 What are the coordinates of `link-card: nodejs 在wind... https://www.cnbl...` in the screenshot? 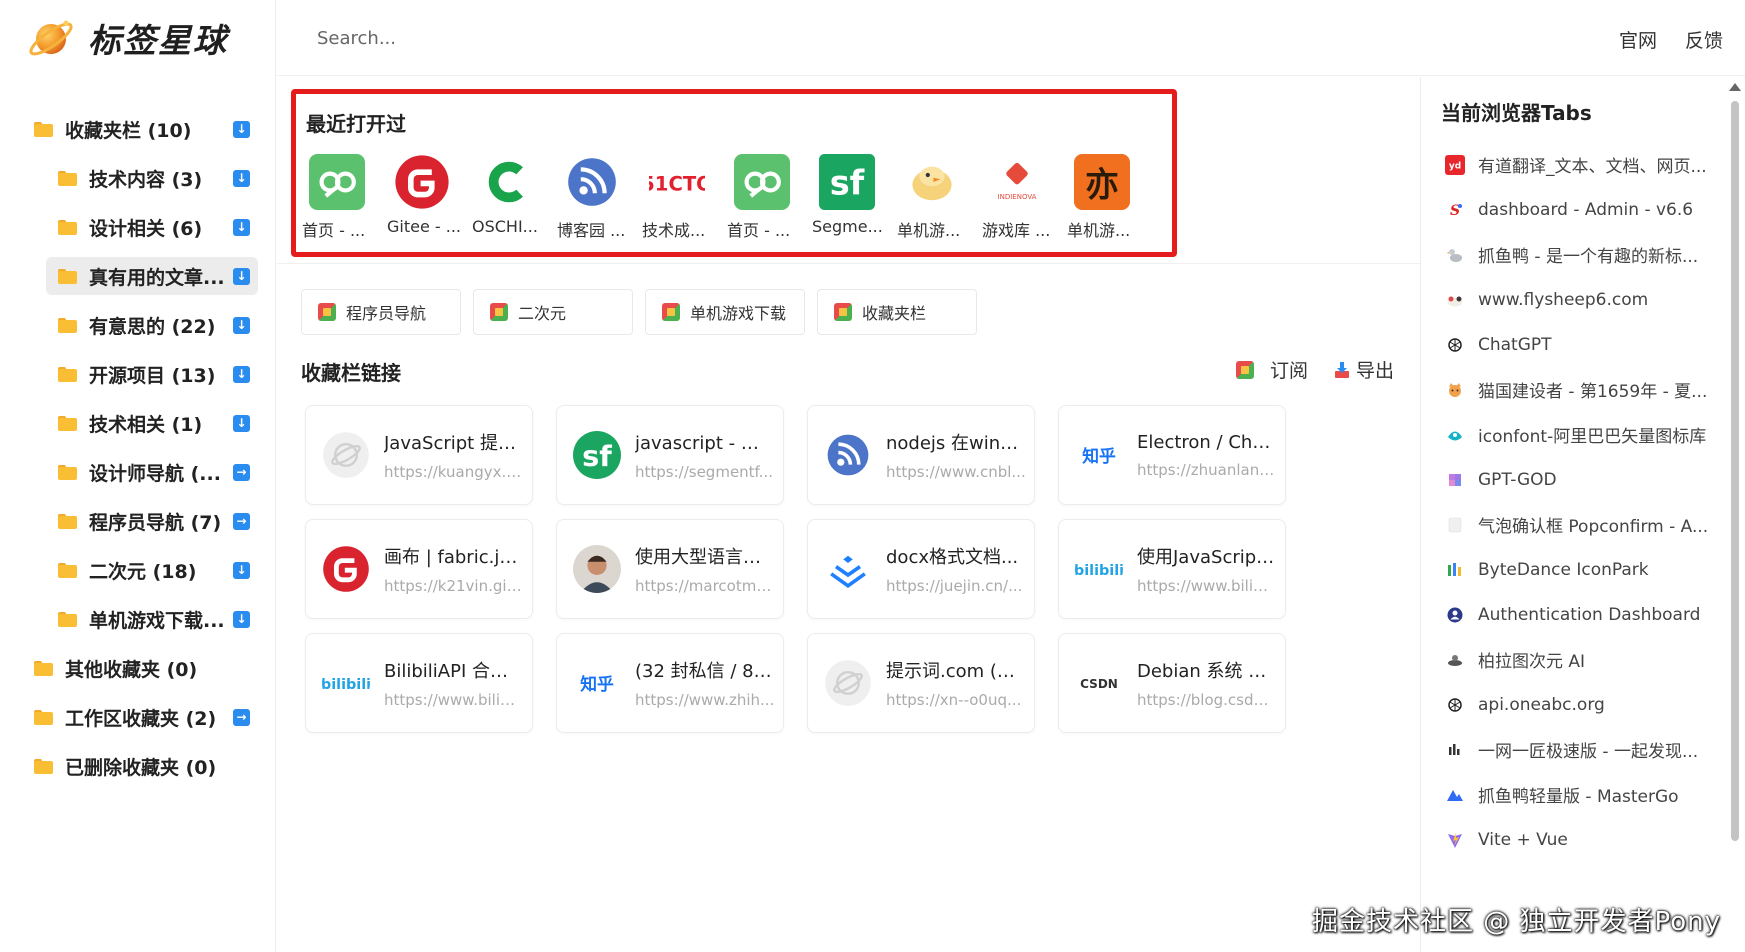 It's located at (921, 455).